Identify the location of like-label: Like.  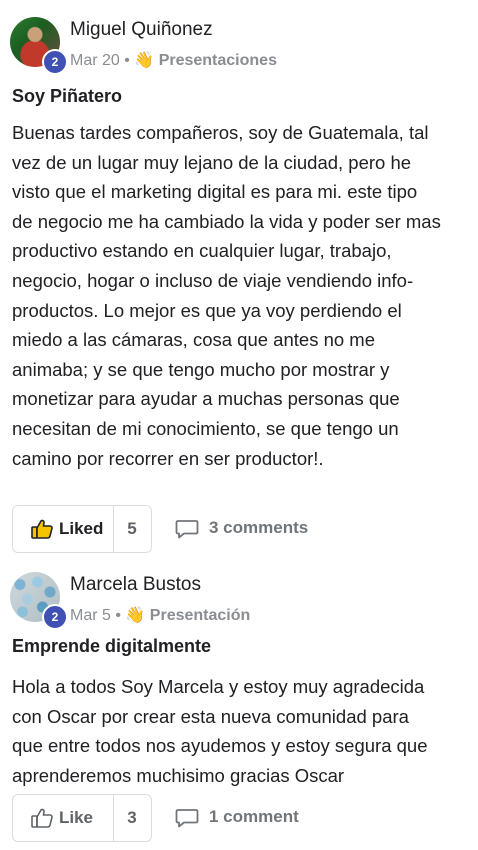
(76, 817).